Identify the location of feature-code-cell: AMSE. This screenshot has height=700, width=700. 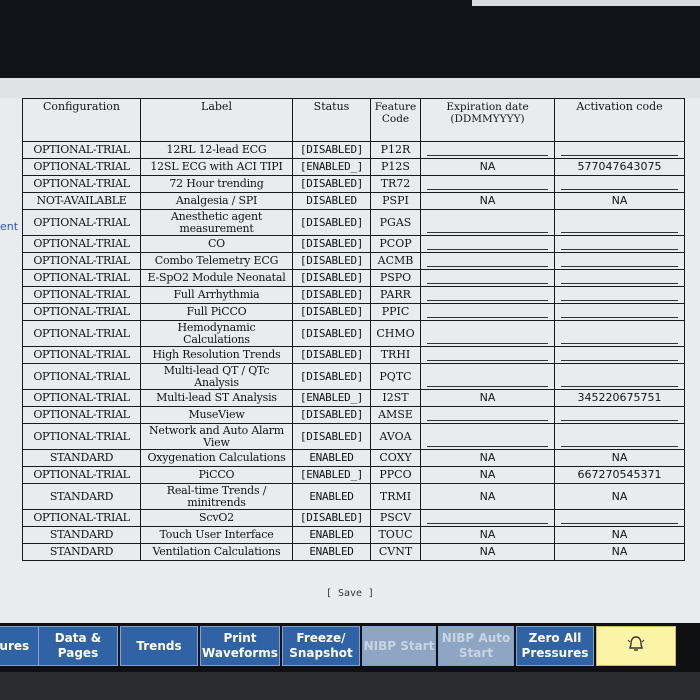
(395, 415).